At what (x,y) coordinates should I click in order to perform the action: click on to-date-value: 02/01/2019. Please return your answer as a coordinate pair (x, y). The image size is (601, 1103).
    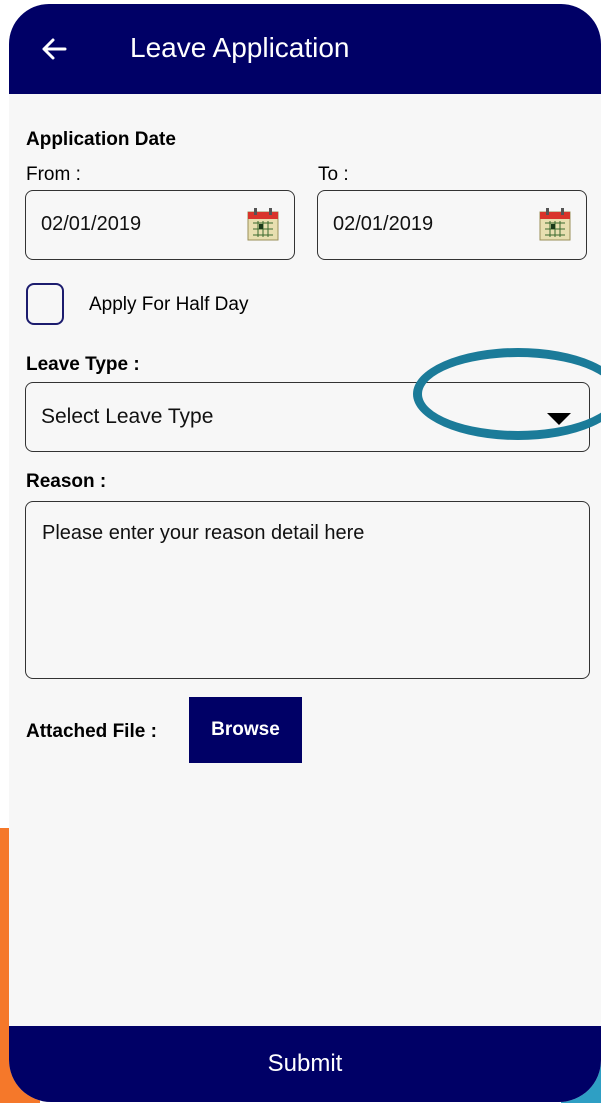
    Looking at the image, I should click on (383, 224).